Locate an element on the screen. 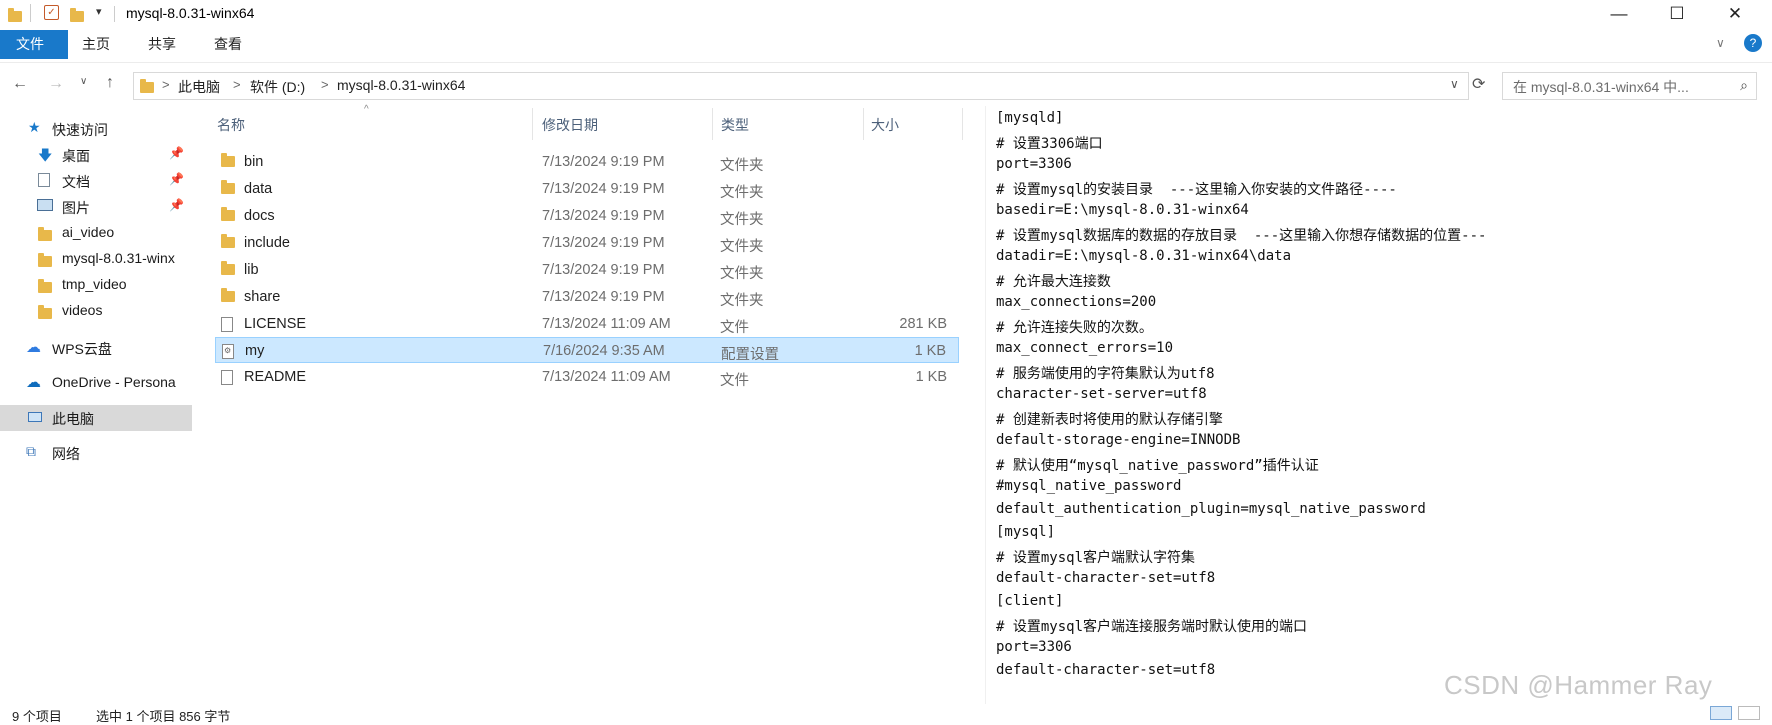 Image resolution: width=1772 pixels, height=725 pixels. status-bar: 9 个项目 选中 1 个项目 856 字节 is located at coordinates (886, 714).